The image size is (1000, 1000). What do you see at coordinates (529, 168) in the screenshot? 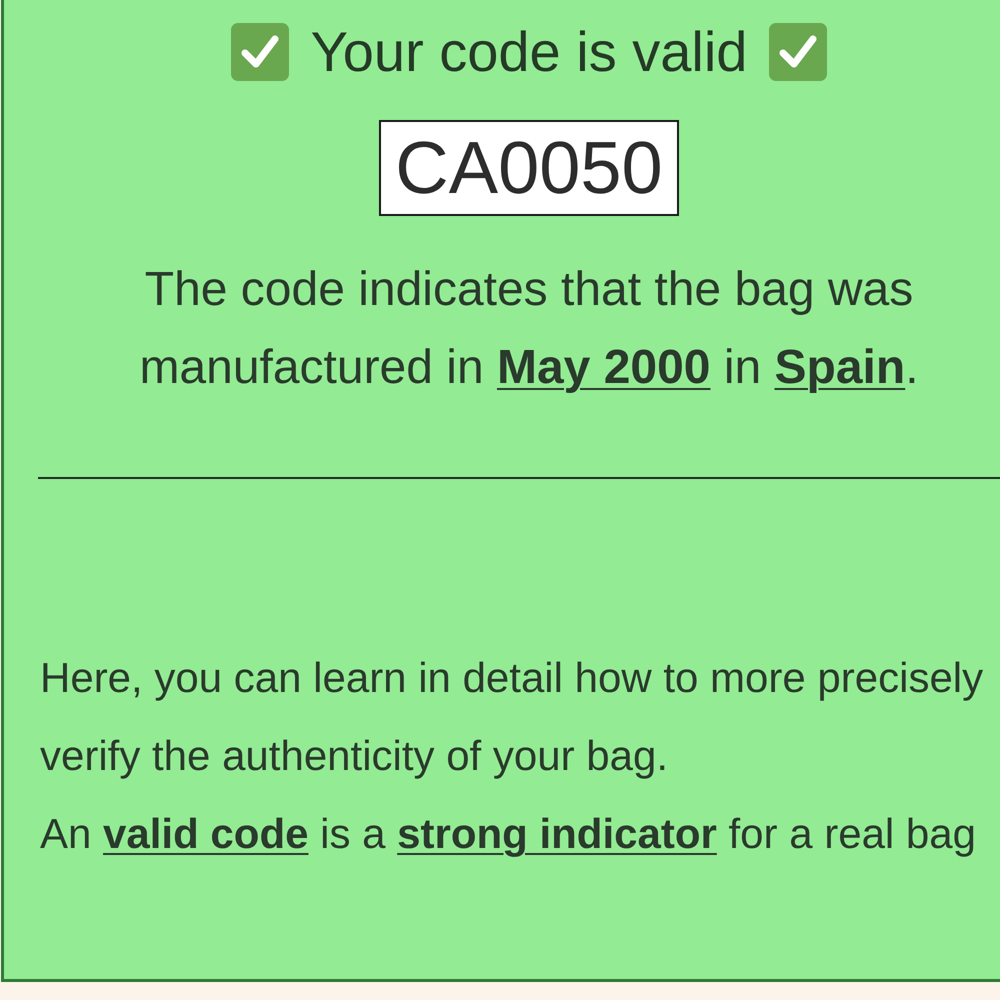
I see `code-display: CA0050` at bounding box center [529, 168].